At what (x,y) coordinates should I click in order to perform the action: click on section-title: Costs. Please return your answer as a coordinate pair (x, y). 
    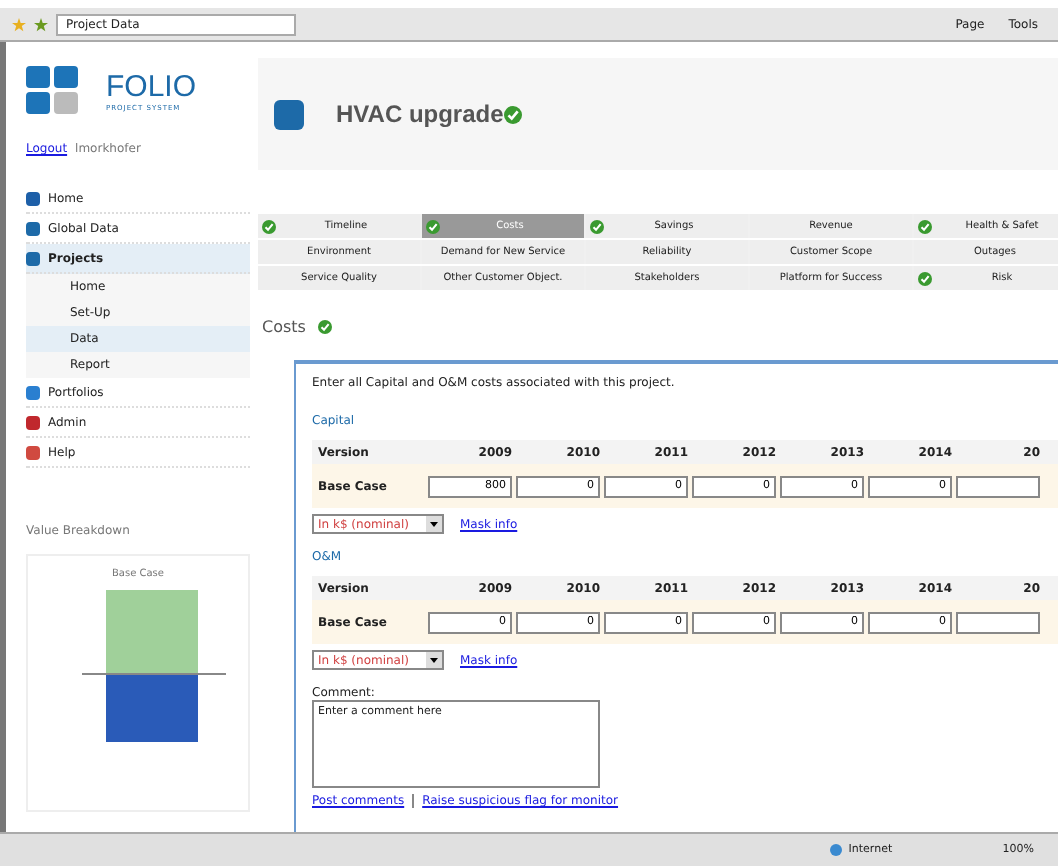
    Looking at the image, I should click on (284, 327).